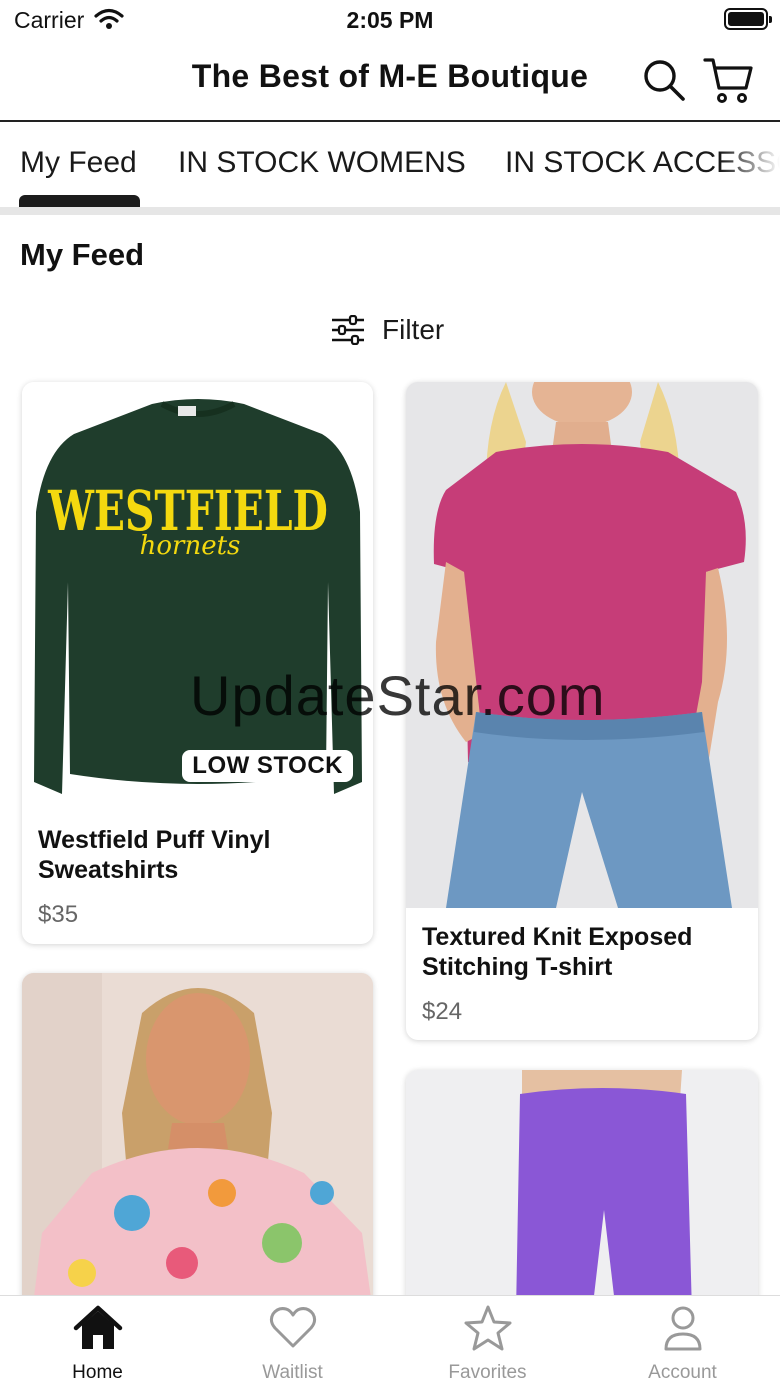 Image resolution: width=780 pixels, height=1387 pixels. Describe the element at coordinates (390, 211) in the screenshot. I see `tabs-divider` at that location.